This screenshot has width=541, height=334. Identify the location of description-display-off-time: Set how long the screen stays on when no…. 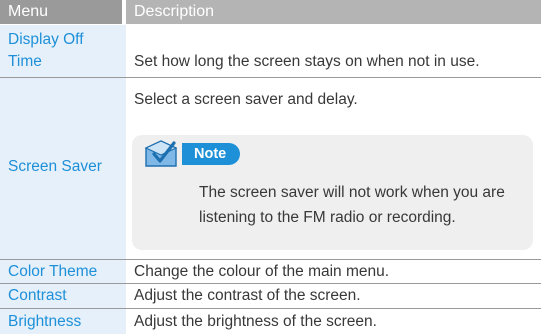
(333, 51).